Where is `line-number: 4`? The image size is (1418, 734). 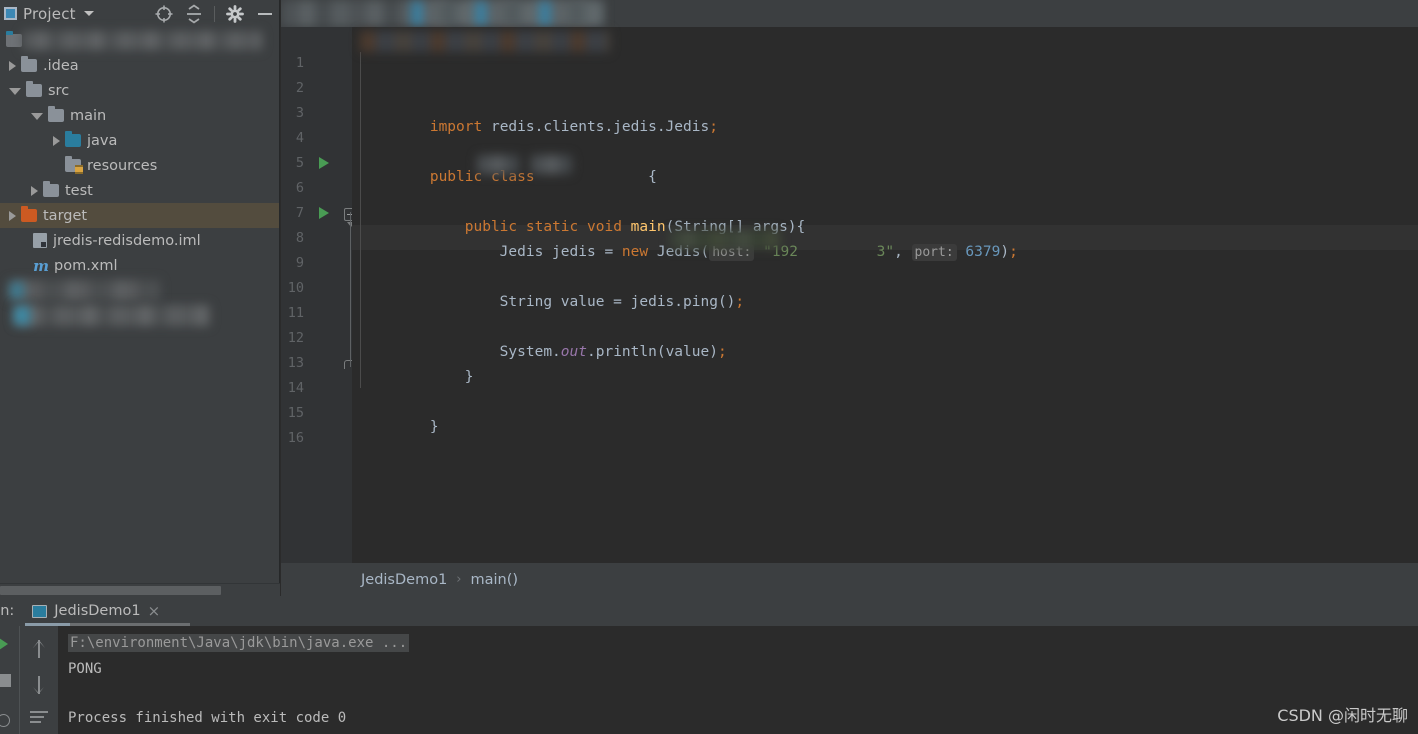 line-number: 4 is located at coordinates (299, 138).